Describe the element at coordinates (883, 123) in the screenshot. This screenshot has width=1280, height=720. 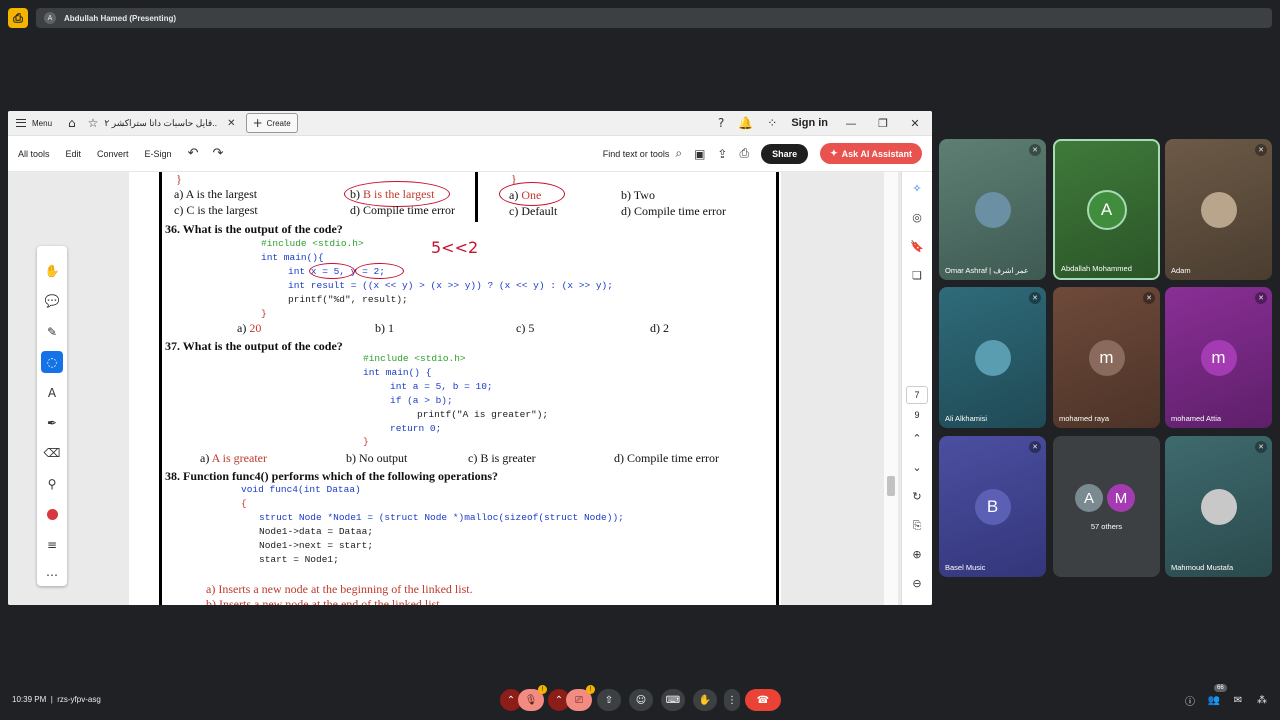
I see `restore-icon: ❐` at that location.